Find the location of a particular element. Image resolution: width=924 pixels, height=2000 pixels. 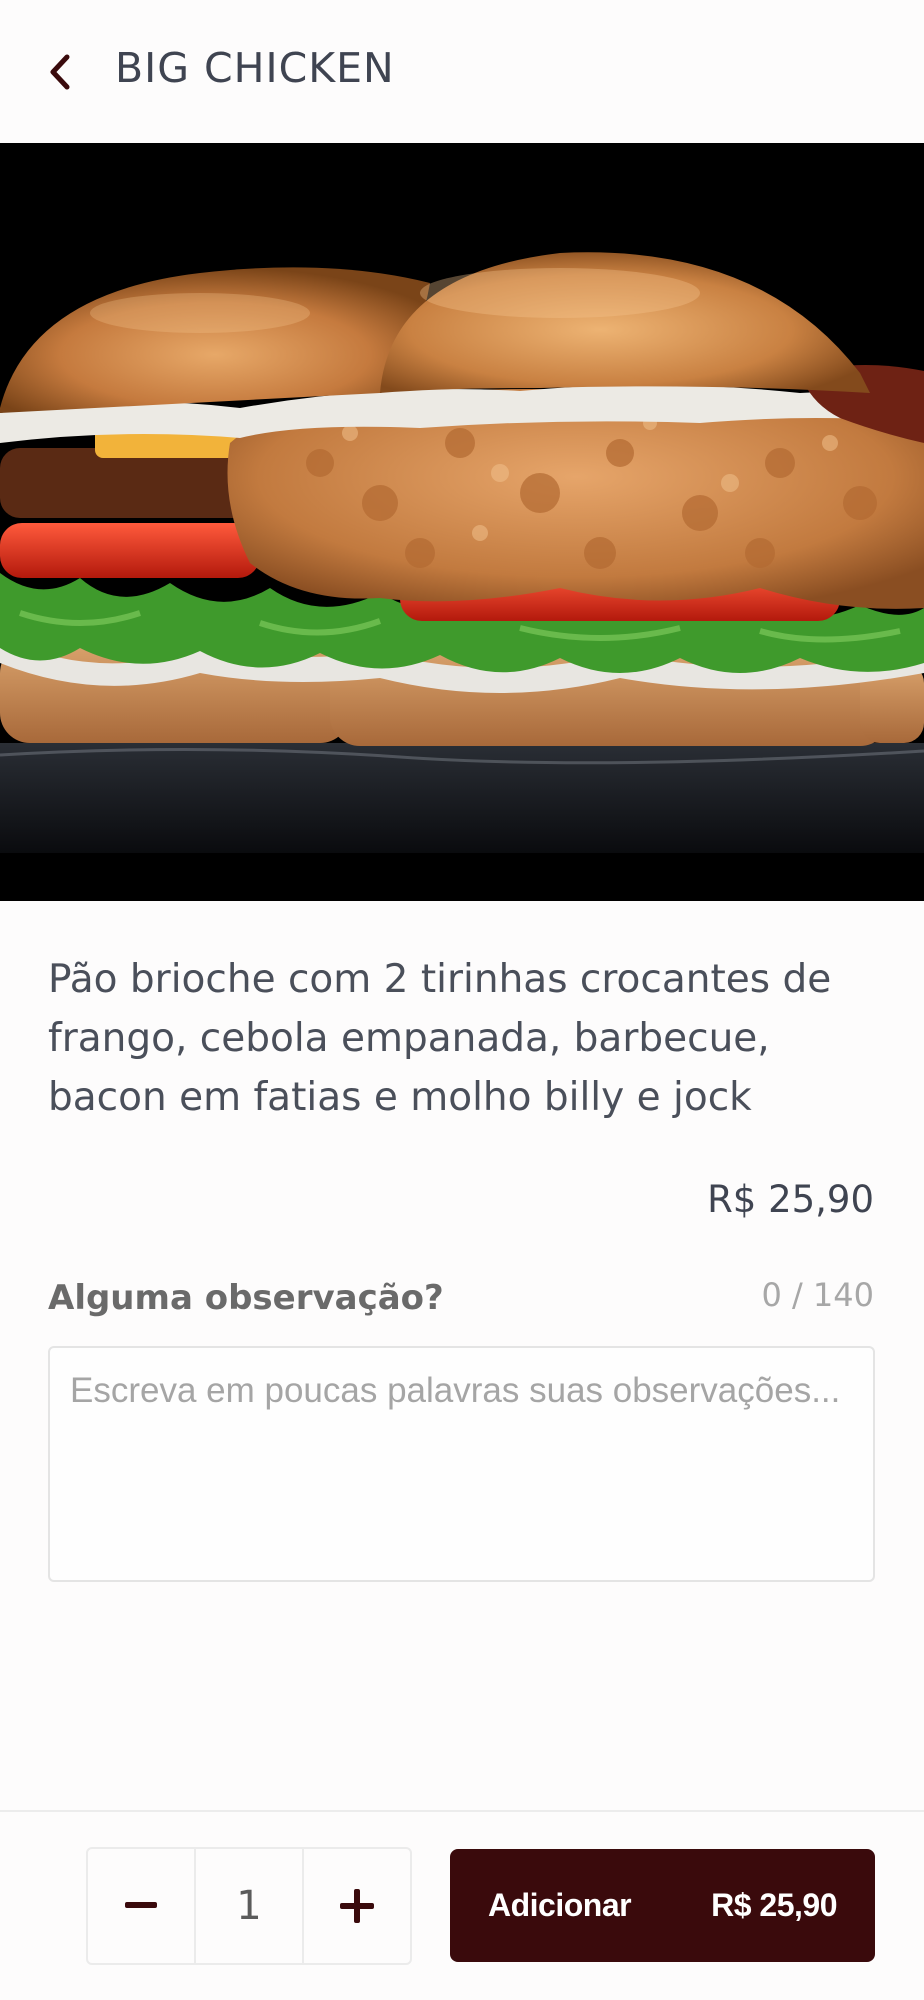

quantity-value: 1 is located at coordinates (249, 1906).